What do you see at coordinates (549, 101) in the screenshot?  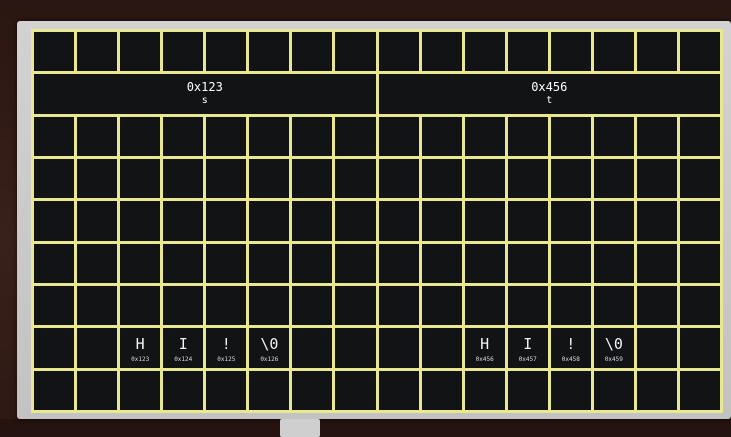 I see `pointer-variable-name: t` at bounding box center [549, 101].